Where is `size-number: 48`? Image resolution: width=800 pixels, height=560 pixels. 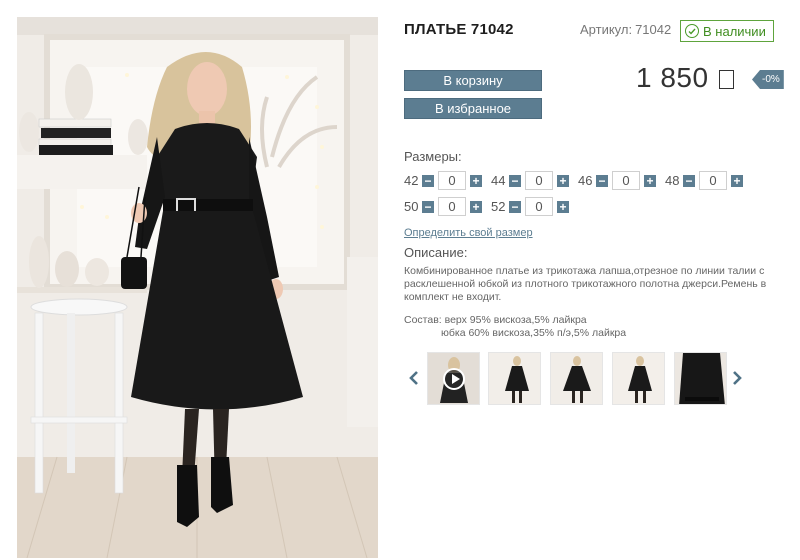 size-number: 48 is located at coordinates (672, 180).